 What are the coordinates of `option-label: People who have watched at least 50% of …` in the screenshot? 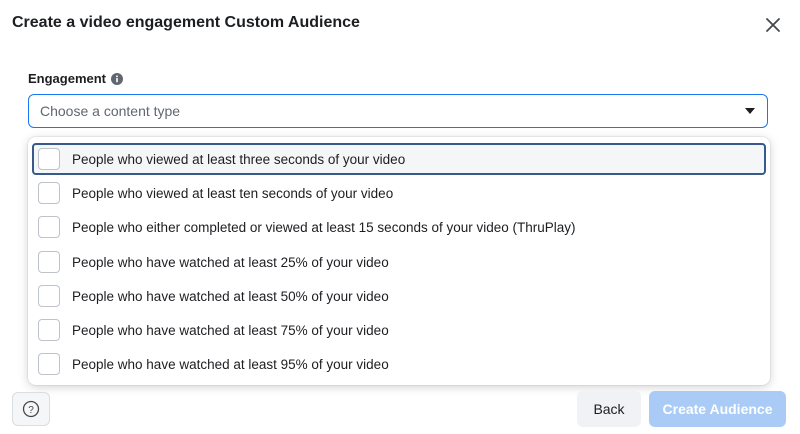 It's located at (230, 296).